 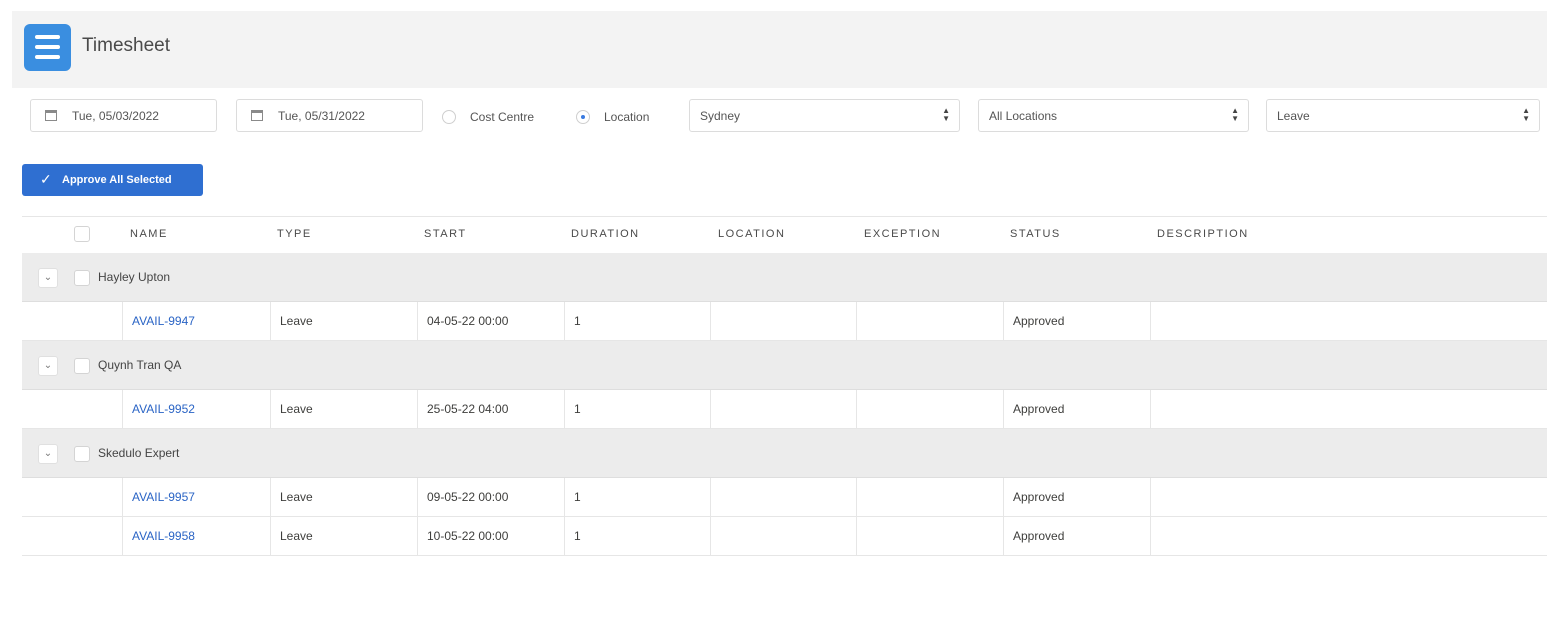 I want to click on cell-start: 10-05-22 00:00, so click(x=490, y=536).